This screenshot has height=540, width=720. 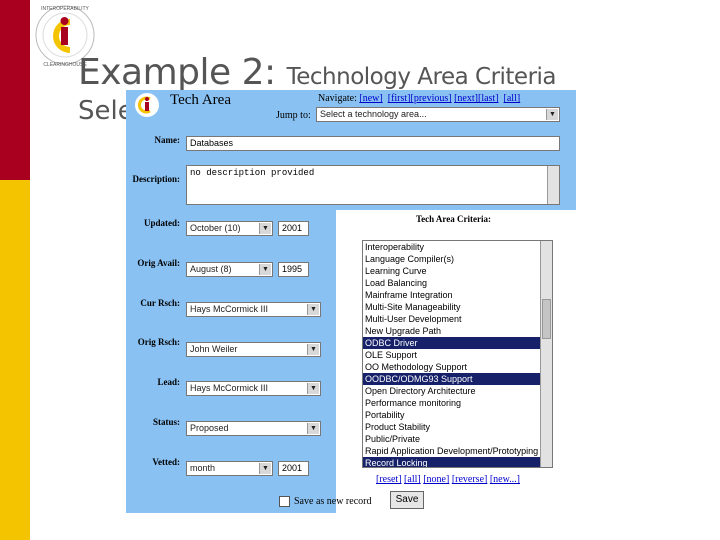 I want to click on slide-red-stripe, so click(x=15, y=90).